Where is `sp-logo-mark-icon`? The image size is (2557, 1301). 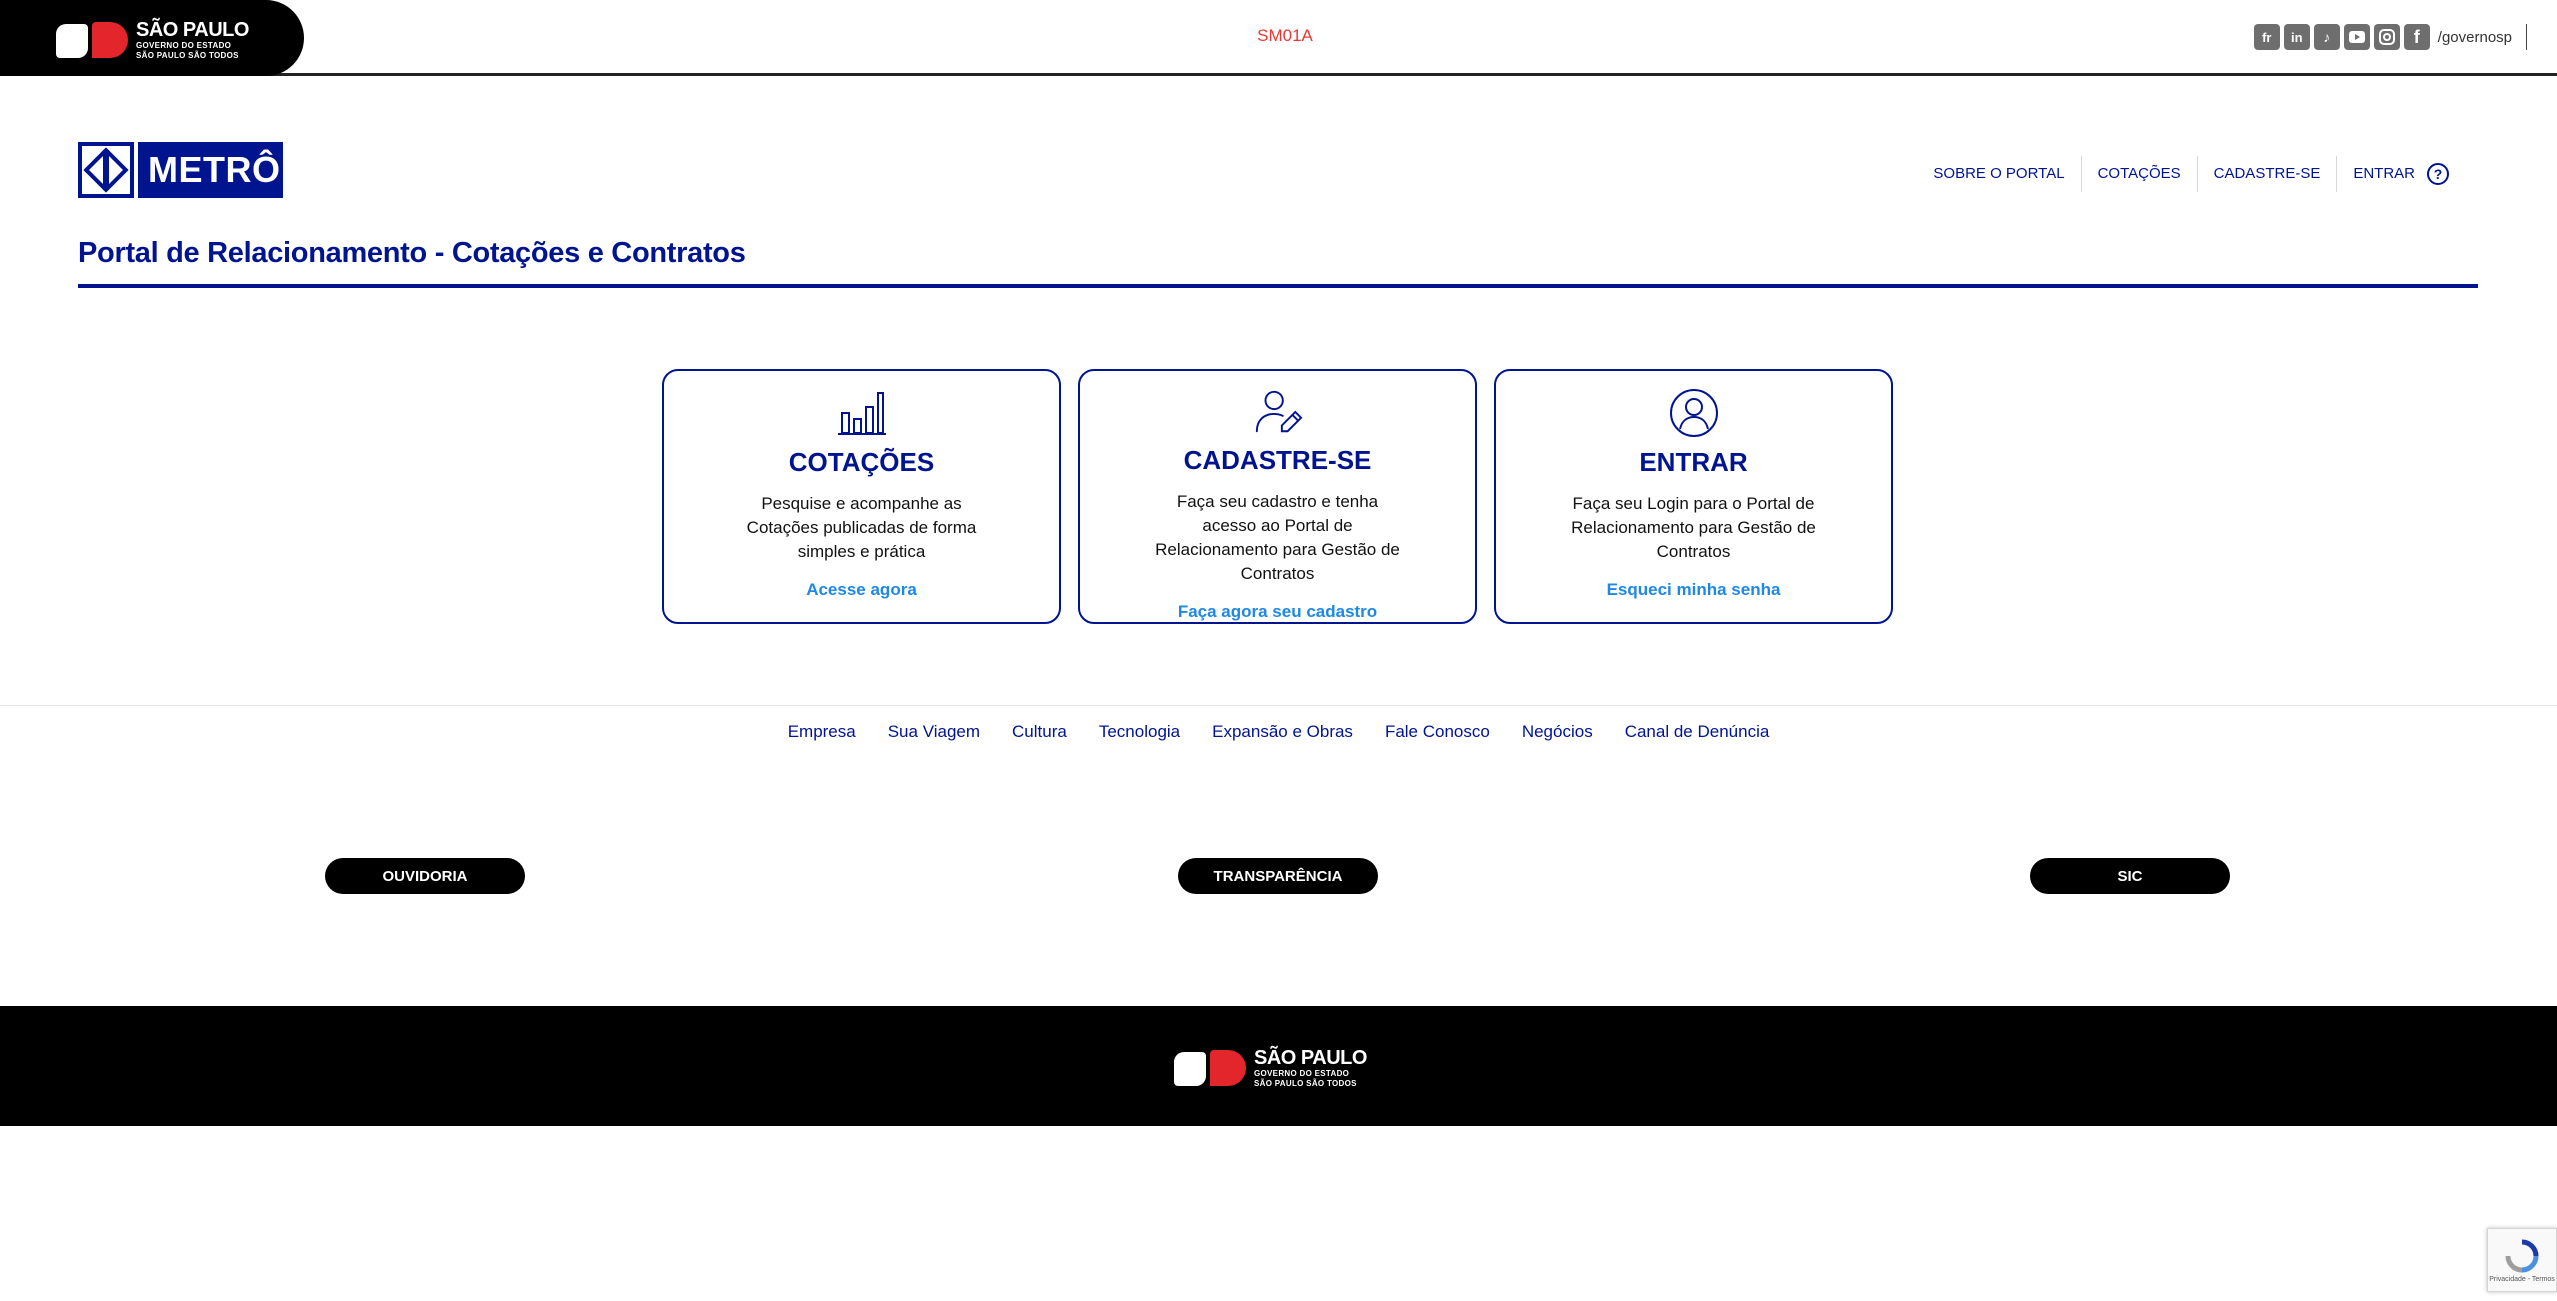 sp-logo-mark-icon is located at coordinates (92, 40).